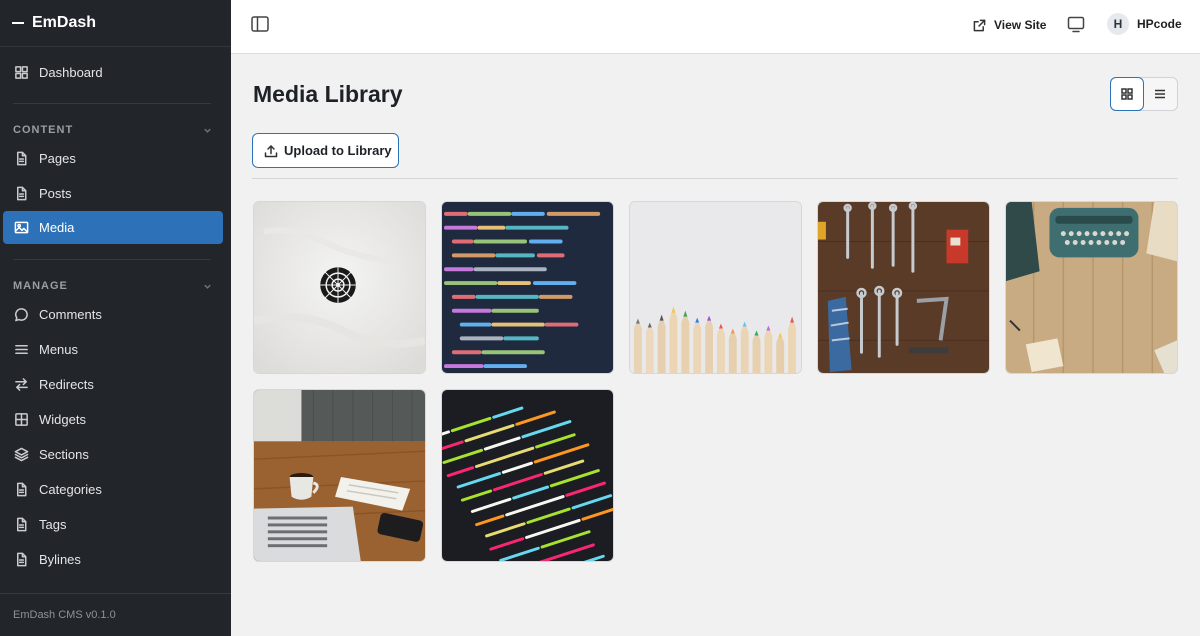  I want to click on section-toggle-manage: MANAGE, so click(113, 286).